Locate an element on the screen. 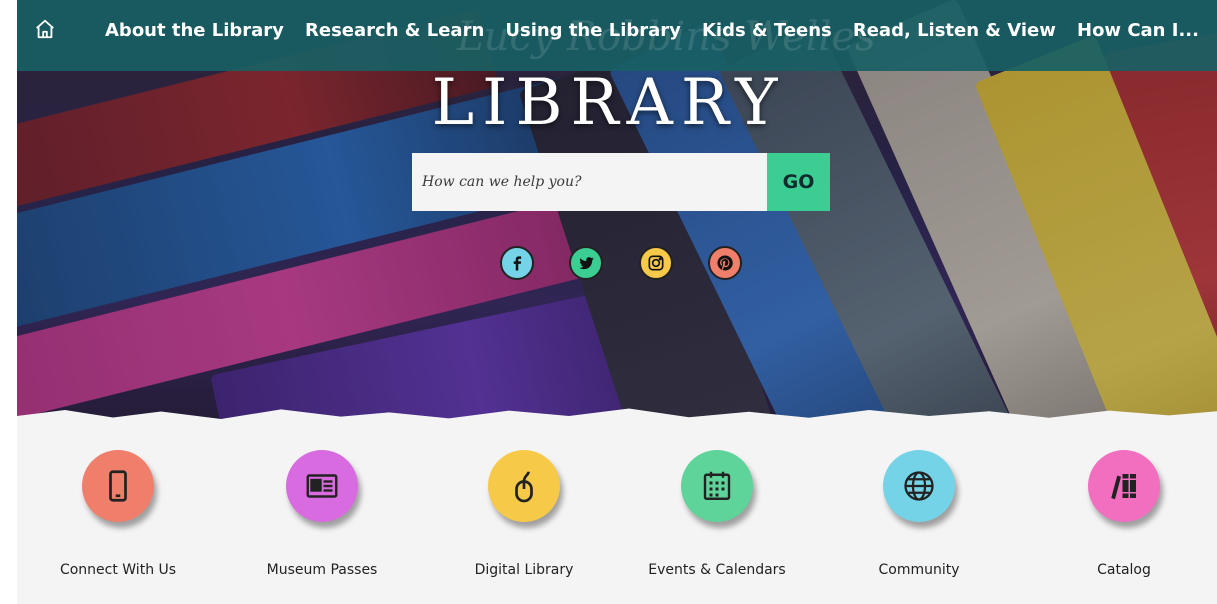 This screenshot has width=1217, height=604. quicklink-connect: Connect With Us is located at coordinates (118, 514).